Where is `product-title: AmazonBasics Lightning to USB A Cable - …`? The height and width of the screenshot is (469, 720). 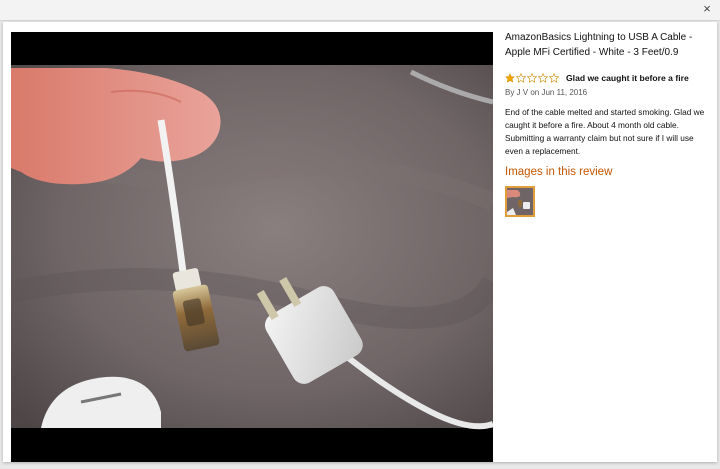
product-title: AmazonBasics Lightning to USB A Cable - … is located at coordinates (608, 45).